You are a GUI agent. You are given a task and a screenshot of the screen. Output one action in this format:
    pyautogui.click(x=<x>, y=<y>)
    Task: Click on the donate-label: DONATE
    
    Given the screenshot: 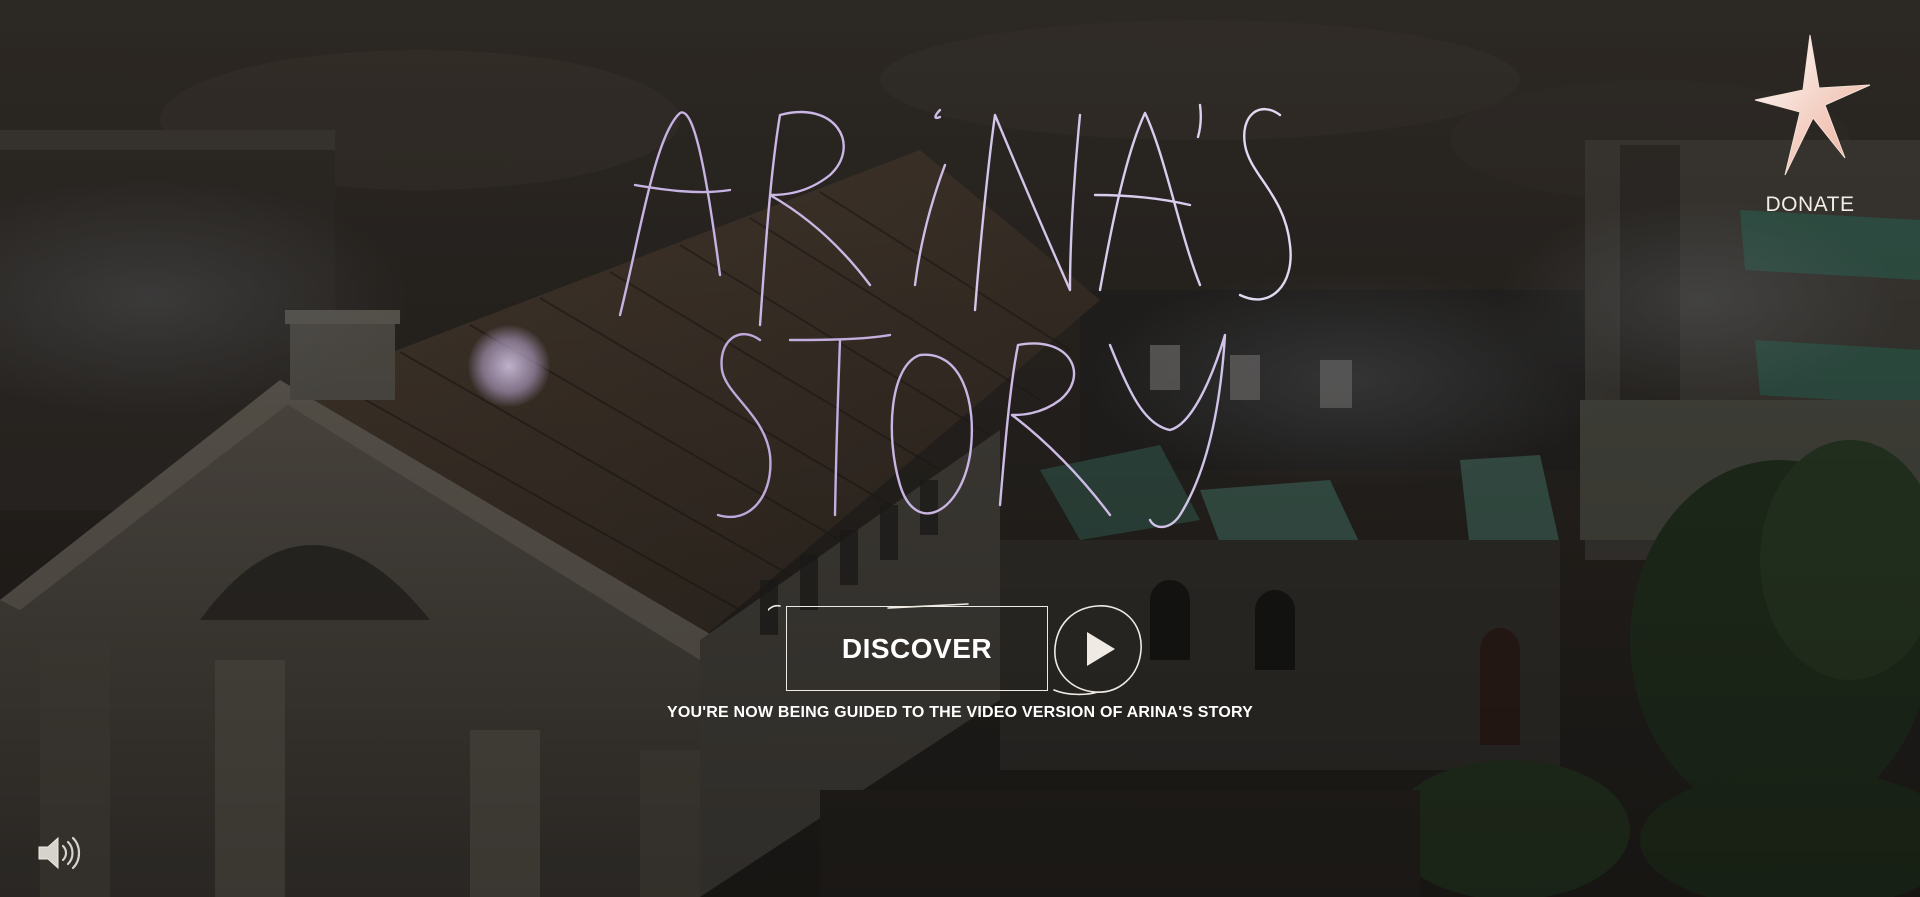 What is the action you would take?
    pyautogui.click(x=1810, y=204)
    